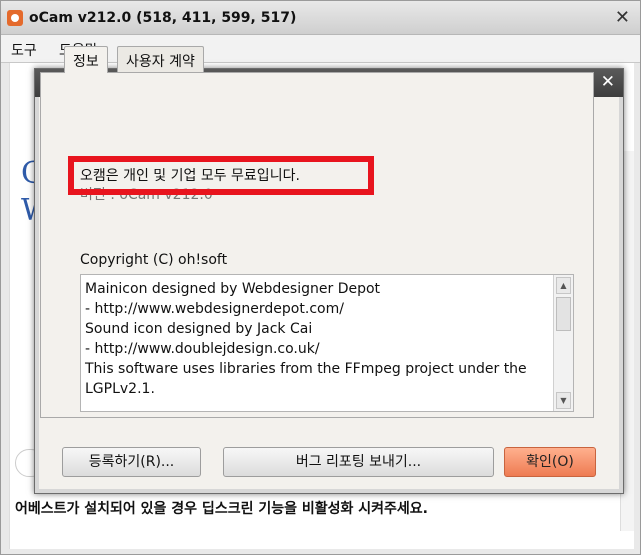 This screenshot has height=555, width=641. Describe the element at coordinates (202, 349) in the screenshot. I see `credits-line: - http://www.doublejdesign.co.uk/` at that location.